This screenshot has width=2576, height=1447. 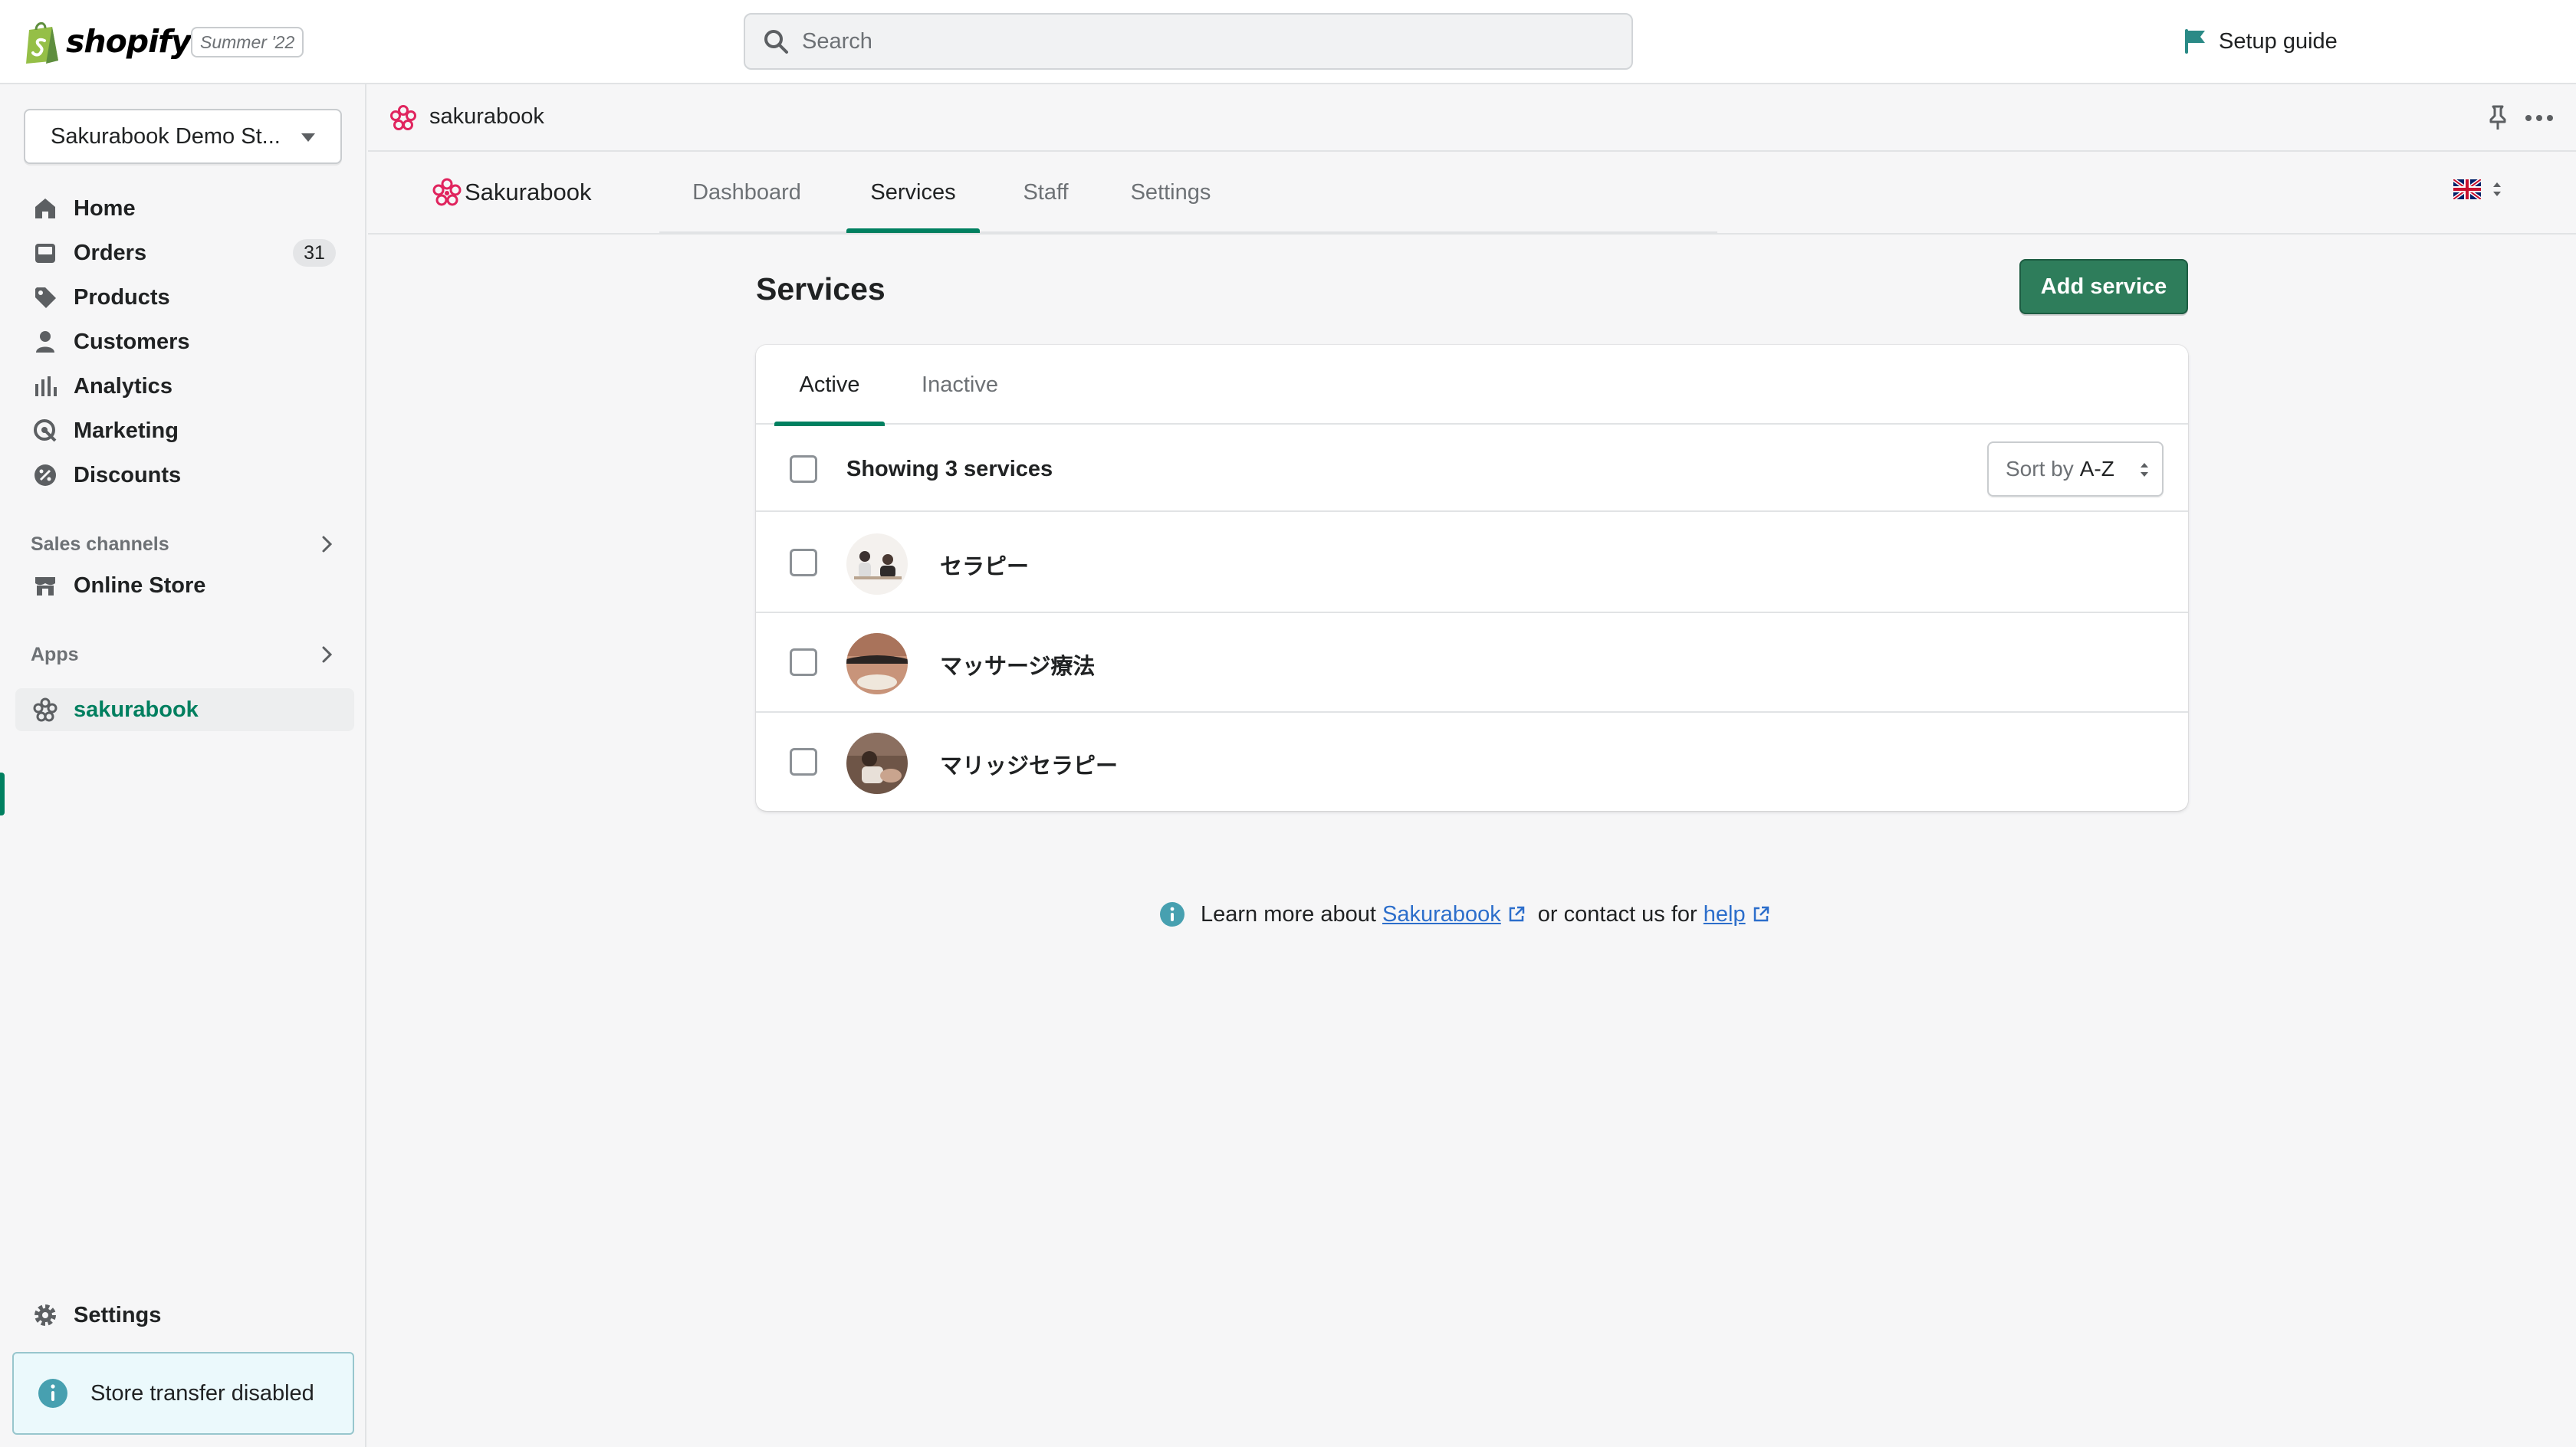 I want to click on tab-label: Dashboard, so click(x=746, y=192).